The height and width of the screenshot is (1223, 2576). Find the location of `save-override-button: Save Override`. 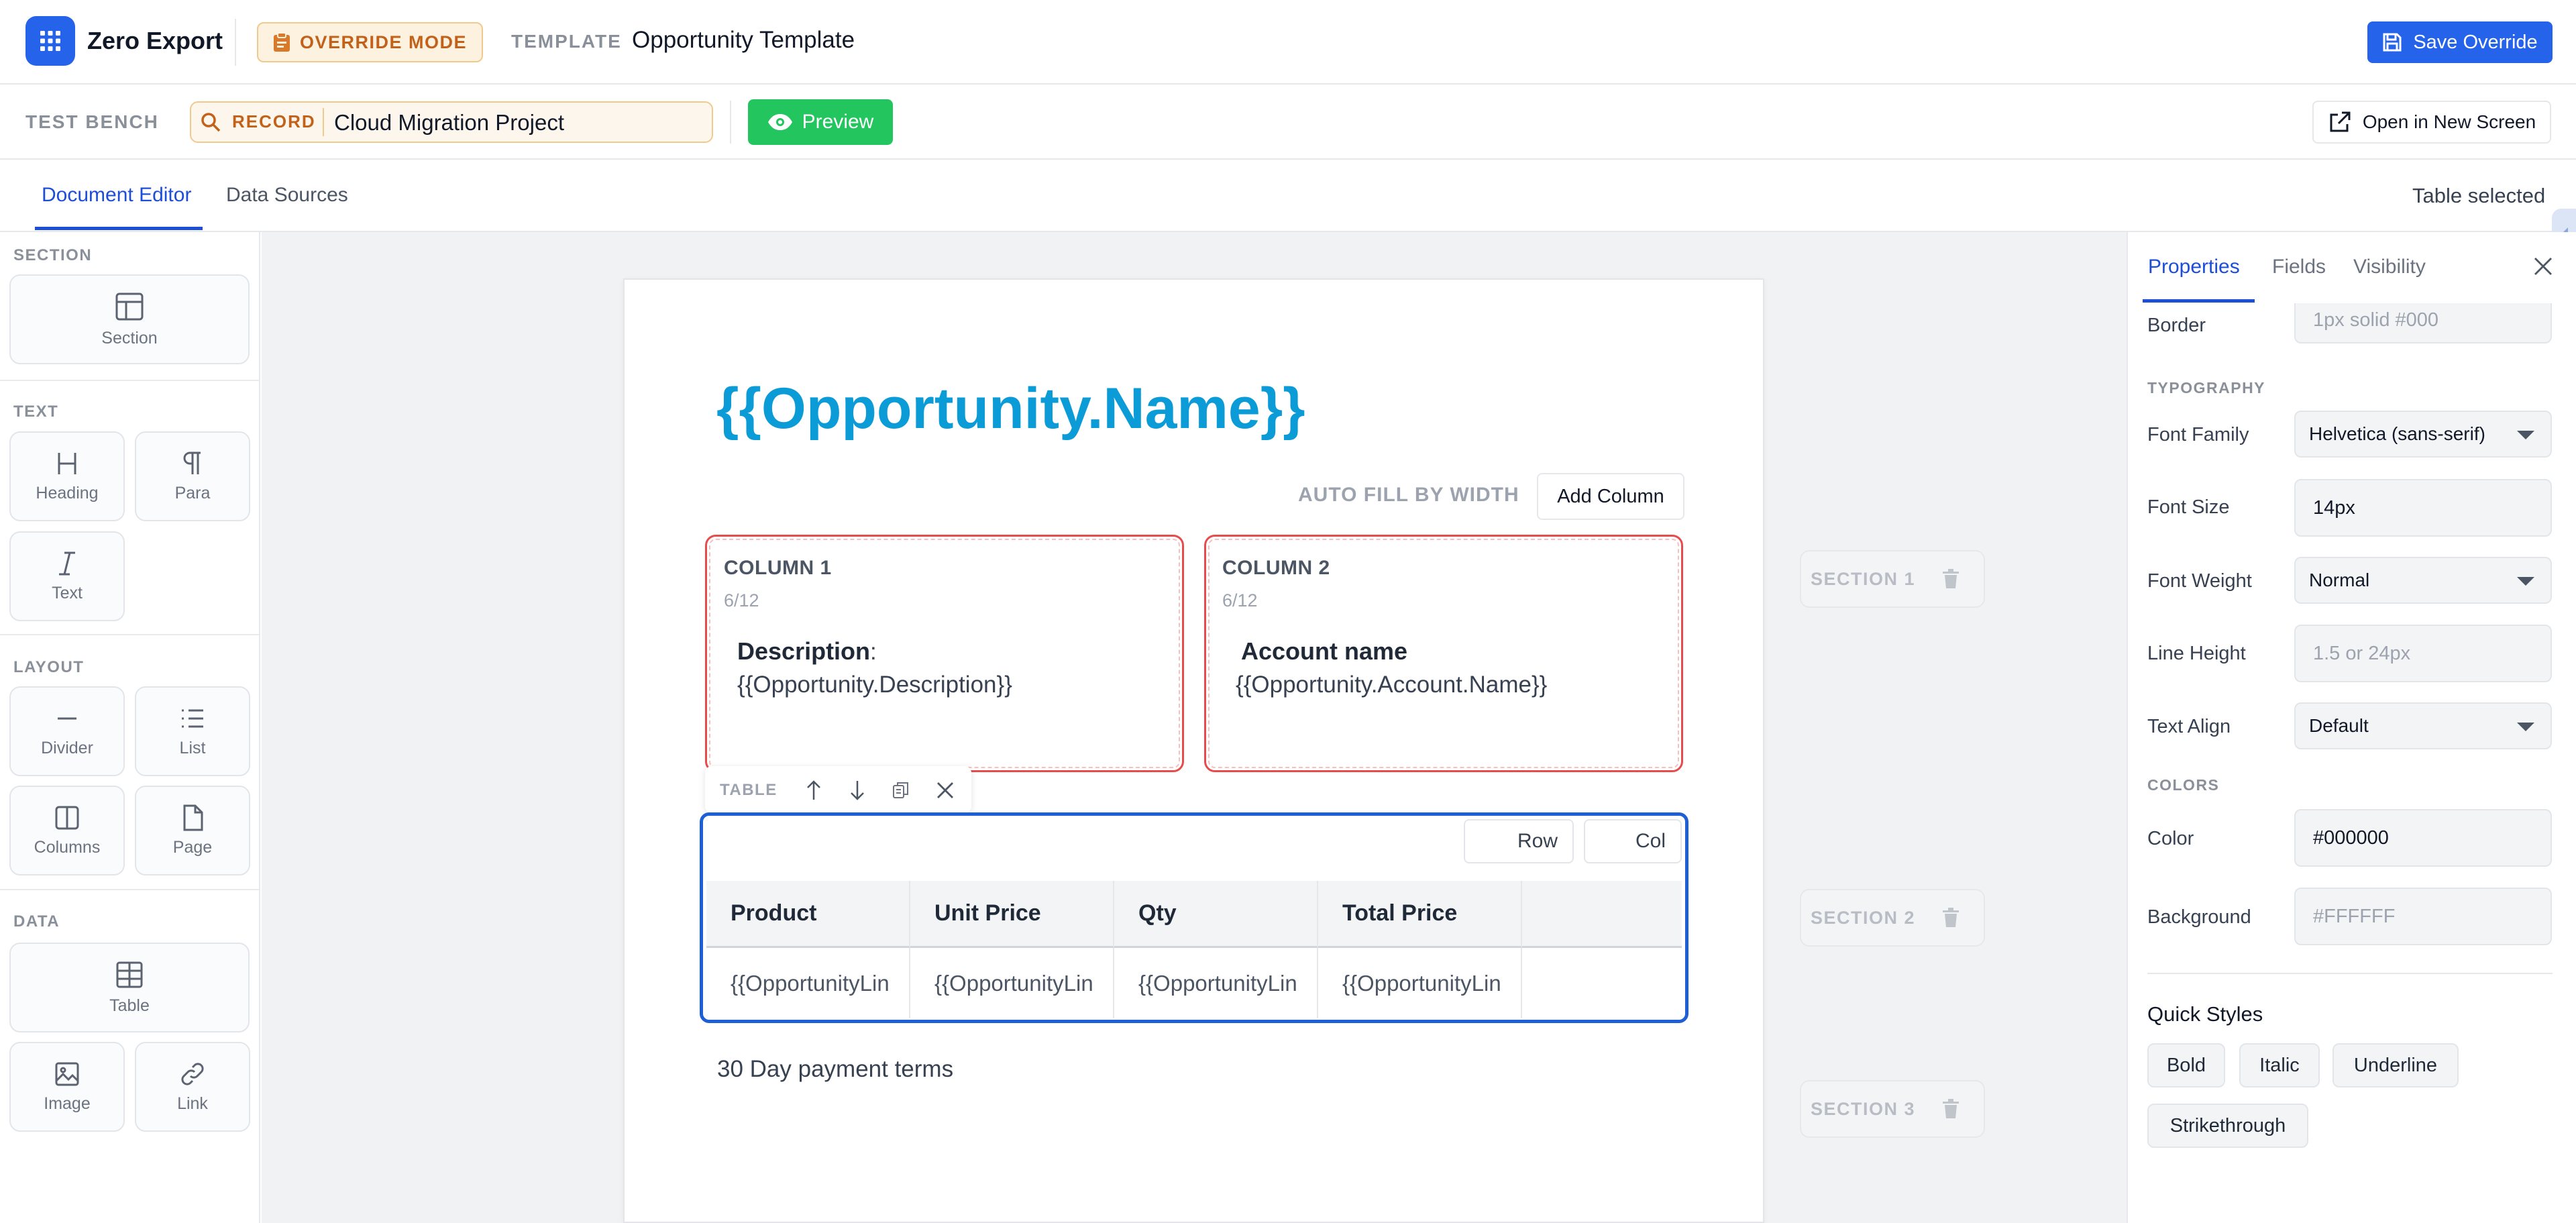

save-override-button: Save Override is located at coordinates (2460, 42).